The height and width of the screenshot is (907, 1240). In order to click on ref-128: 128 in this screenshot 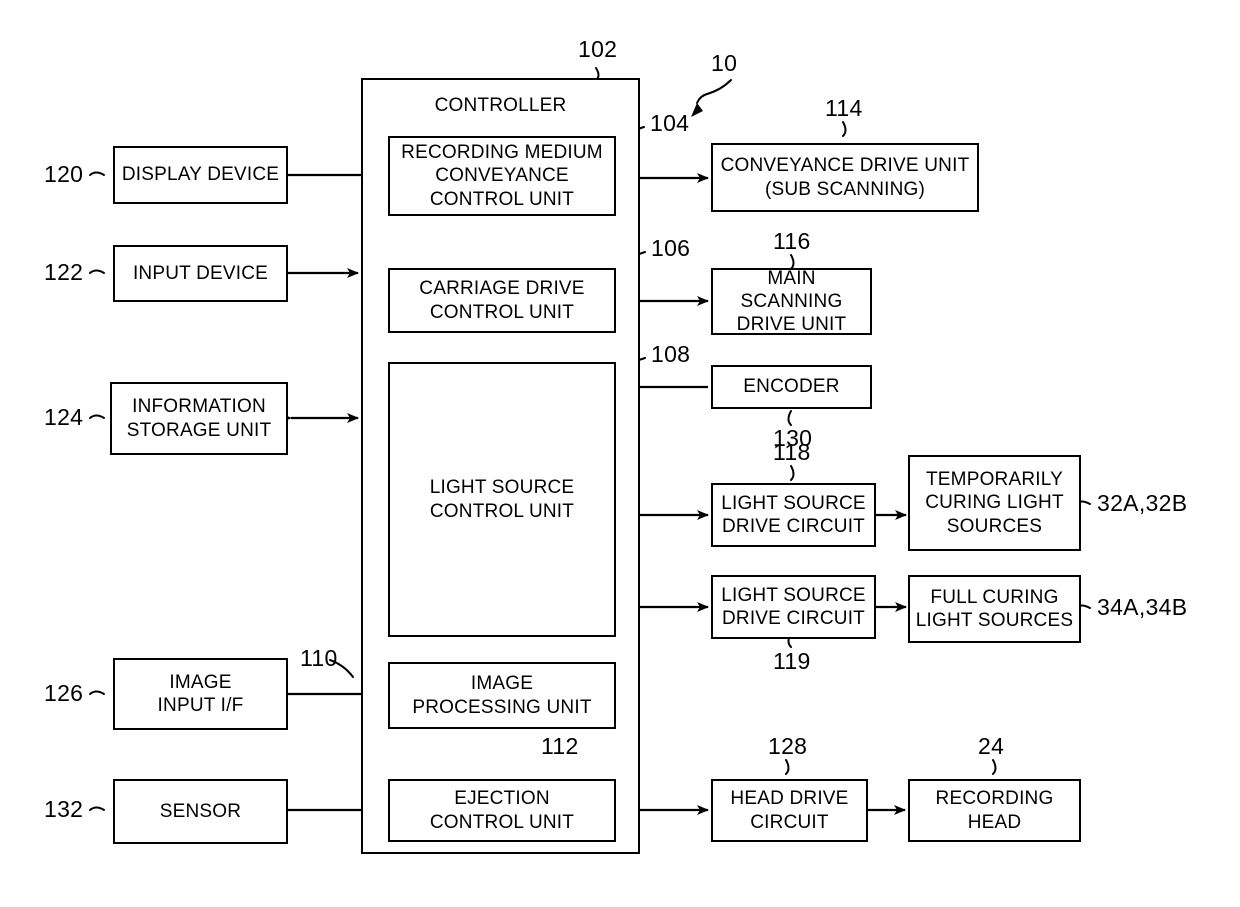, I will do `click(788, 746)`.